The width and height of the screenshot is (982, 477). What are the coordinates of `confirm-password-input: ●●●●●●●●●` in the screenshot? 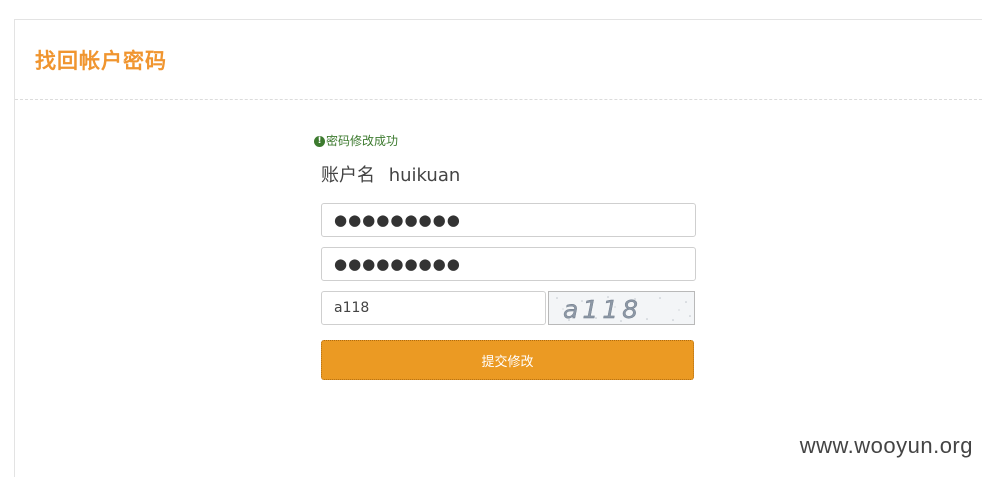 It's located at (508, 264).